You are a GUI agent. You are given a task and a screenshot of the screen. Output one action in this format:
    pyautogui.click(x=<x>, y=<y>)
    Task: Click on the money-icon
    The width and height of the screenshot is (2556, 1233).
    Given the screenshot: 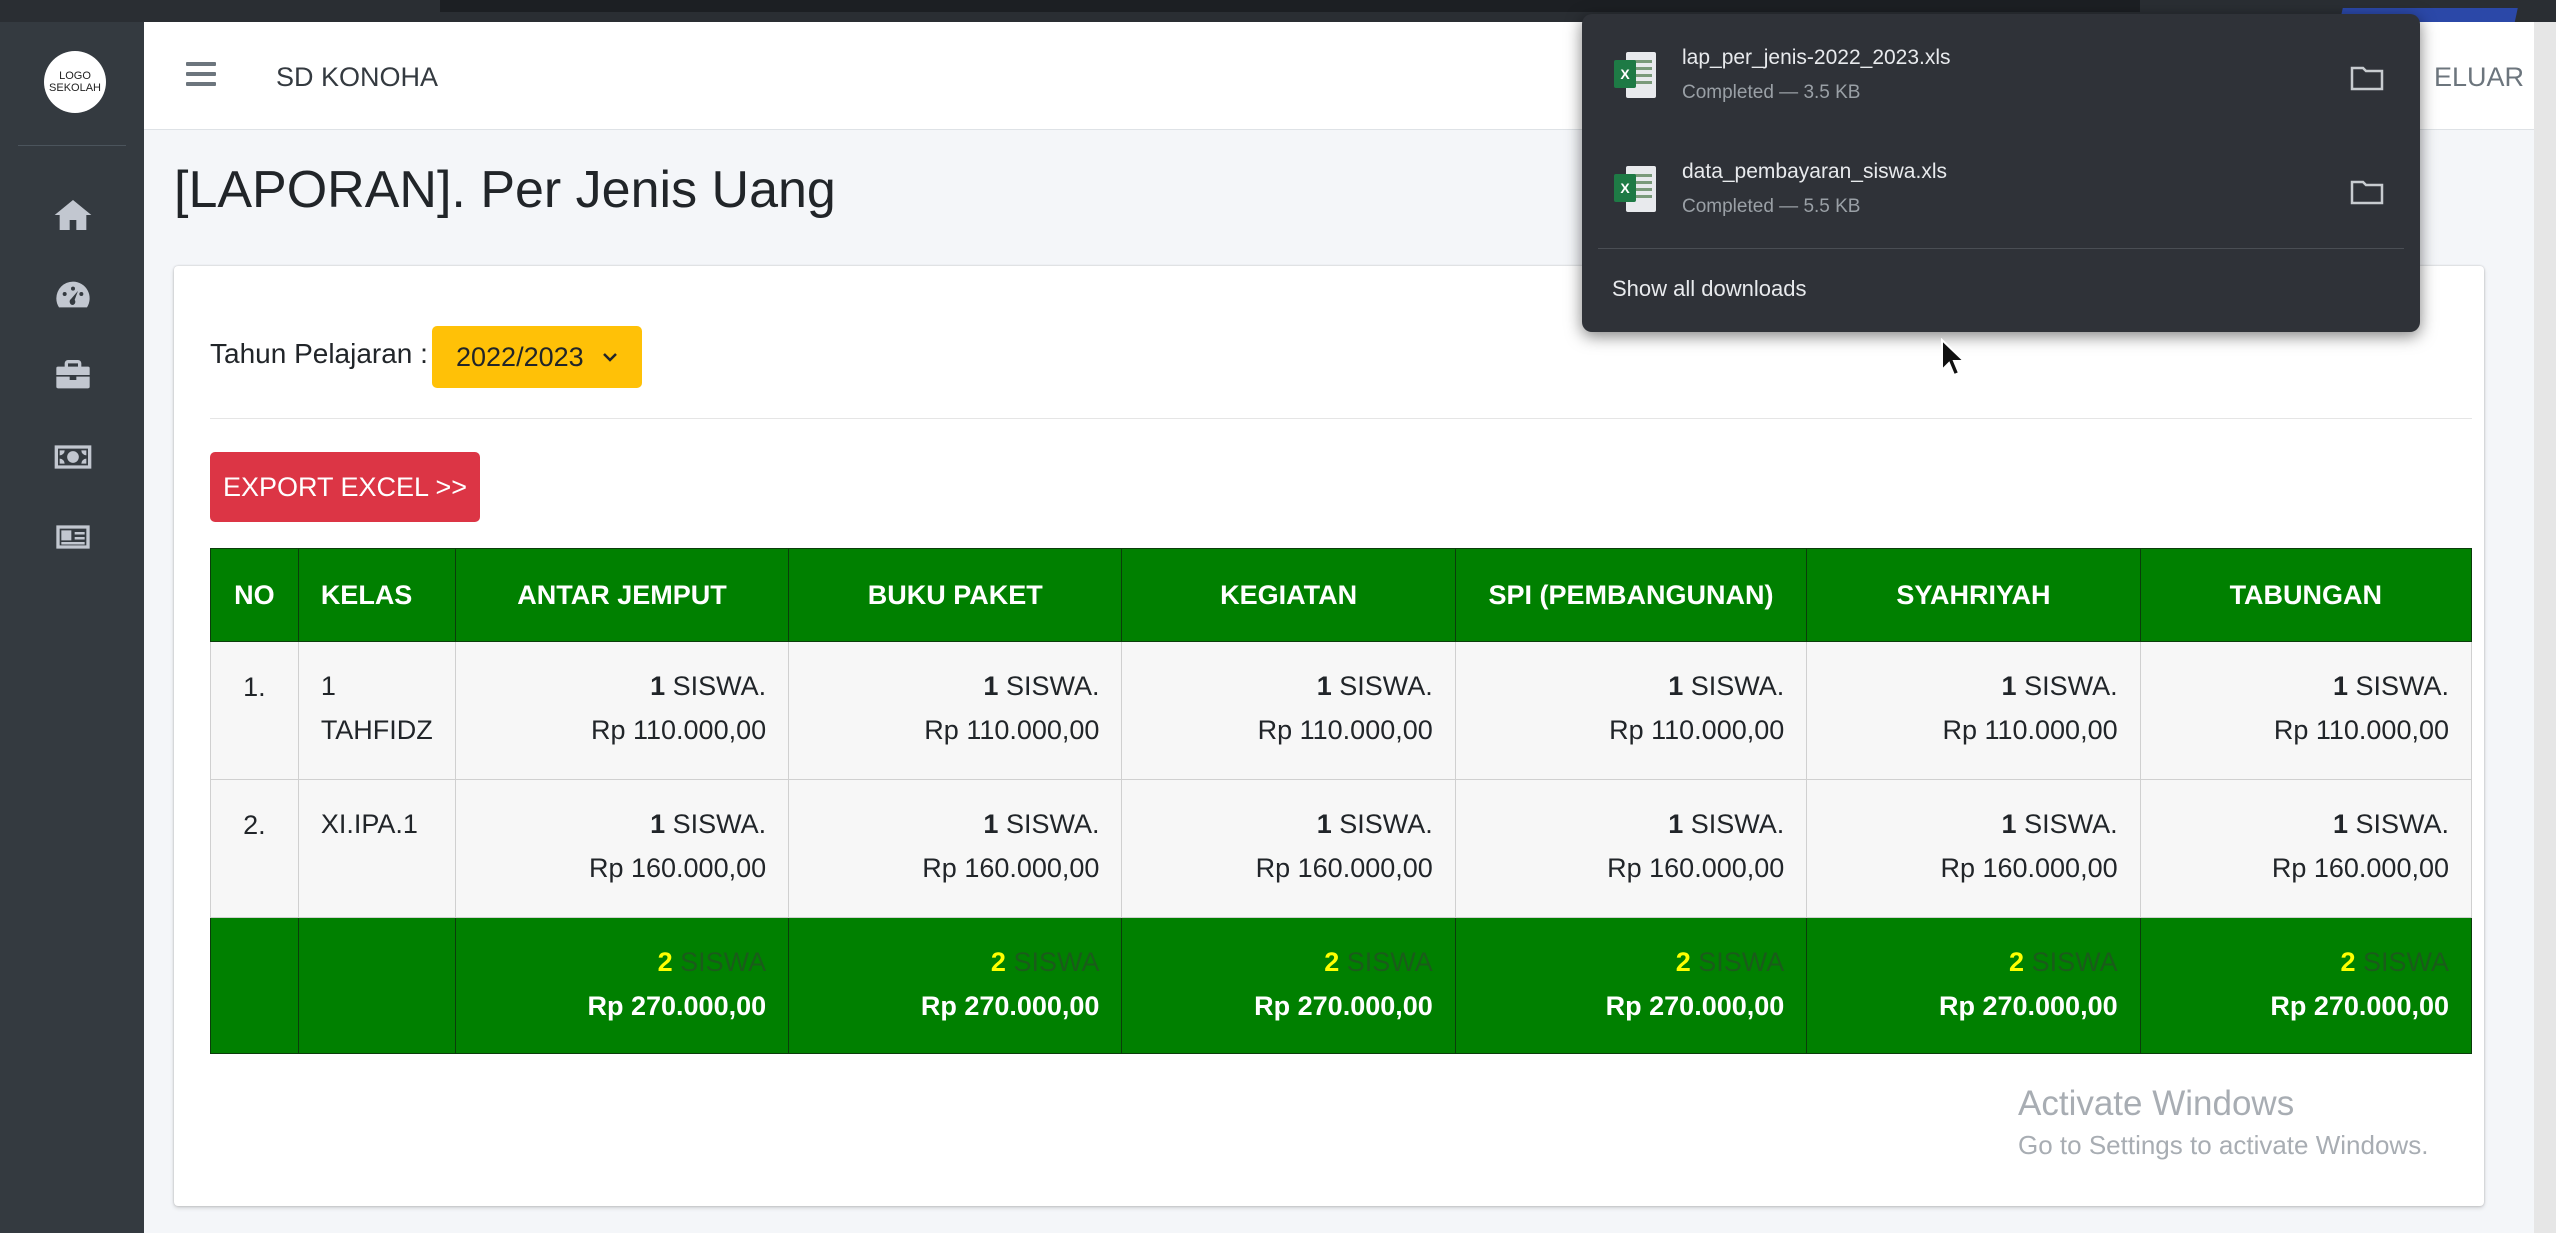 What is the action you would take?
    pyautogui.click(x=73, y=457)
    